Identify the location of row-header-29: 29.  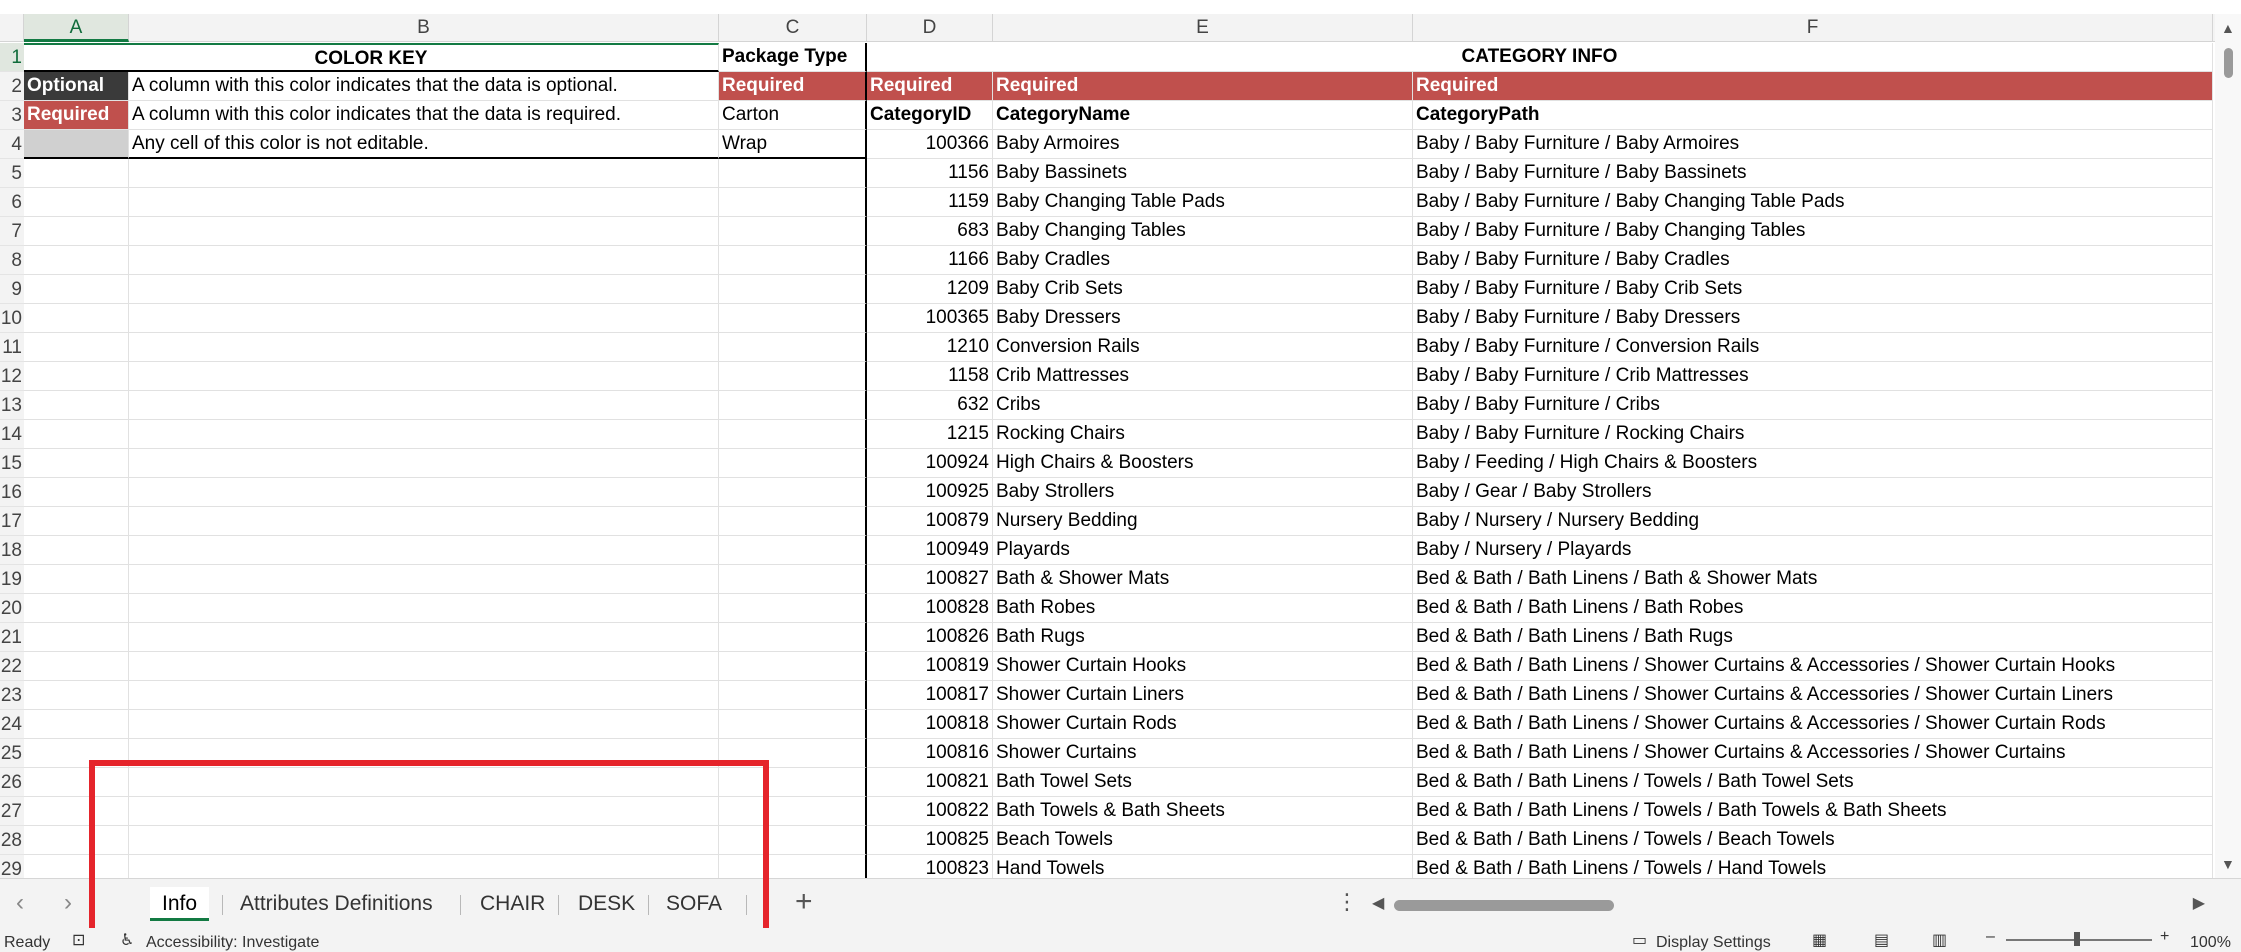
(12, 866).